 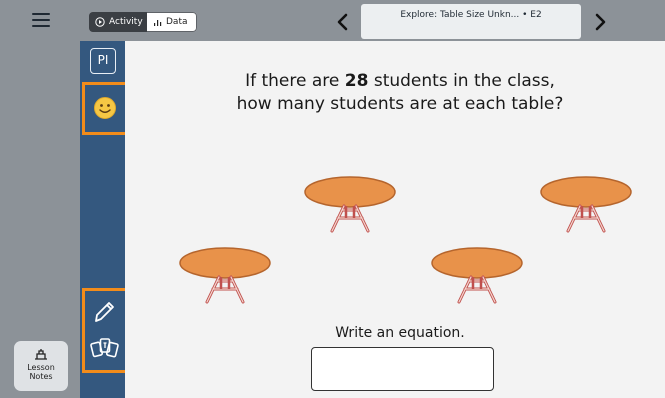 I want to click on question-mid: students in the class,, so click(x=461, y=81).